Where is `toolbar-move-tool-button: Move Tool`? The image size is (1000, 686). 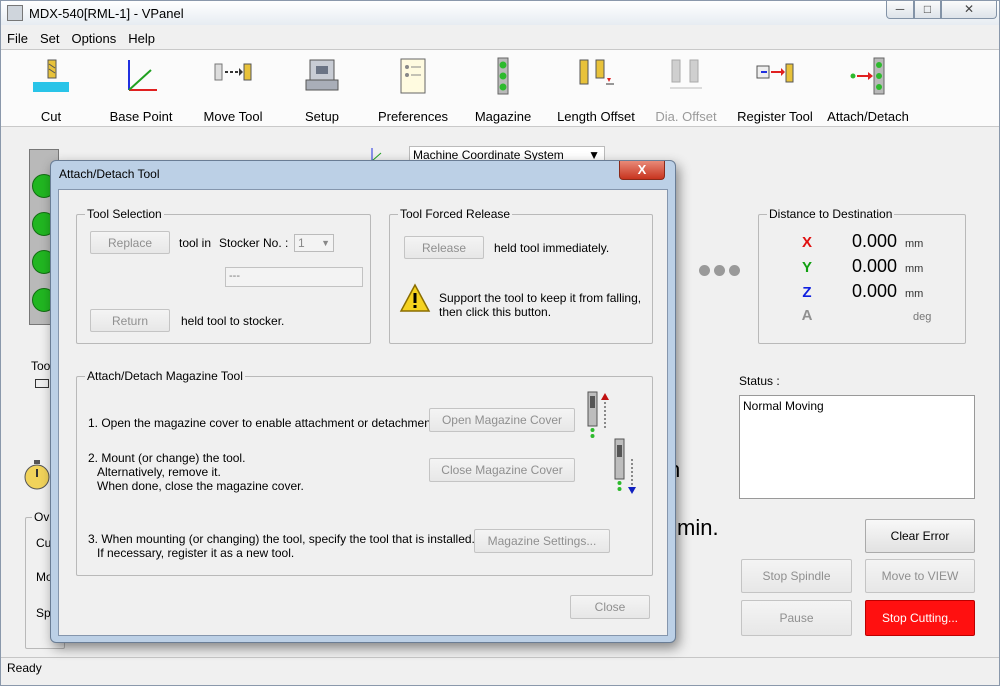
toolbar-move-tool-button: Move Tool is located at coordinates (233, 91).